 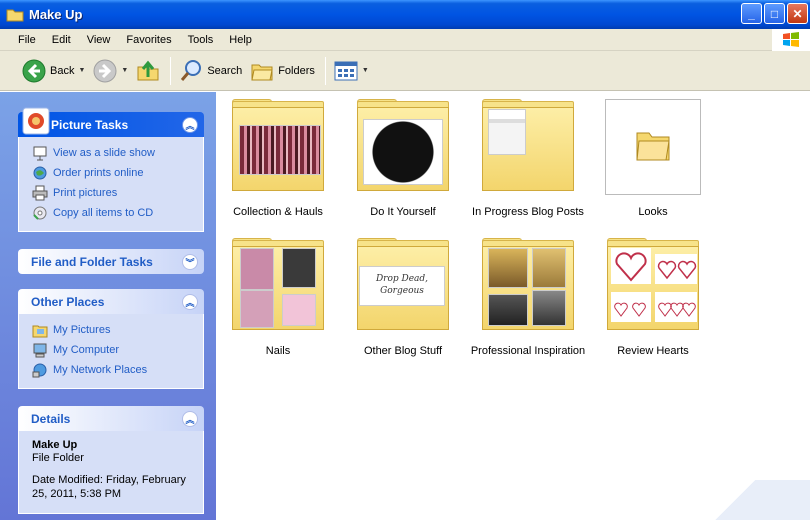 What do you see at coordinates (40, 193) in the screenshot?
I see `printer-icon` at bounding box center [40, 193].